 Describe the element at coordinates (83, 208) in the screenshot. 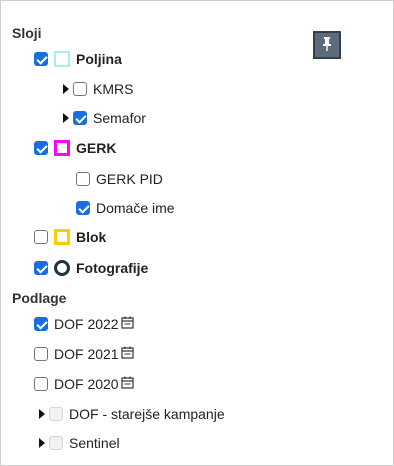

I see `layer-checkbox-domace-ime` at that location.